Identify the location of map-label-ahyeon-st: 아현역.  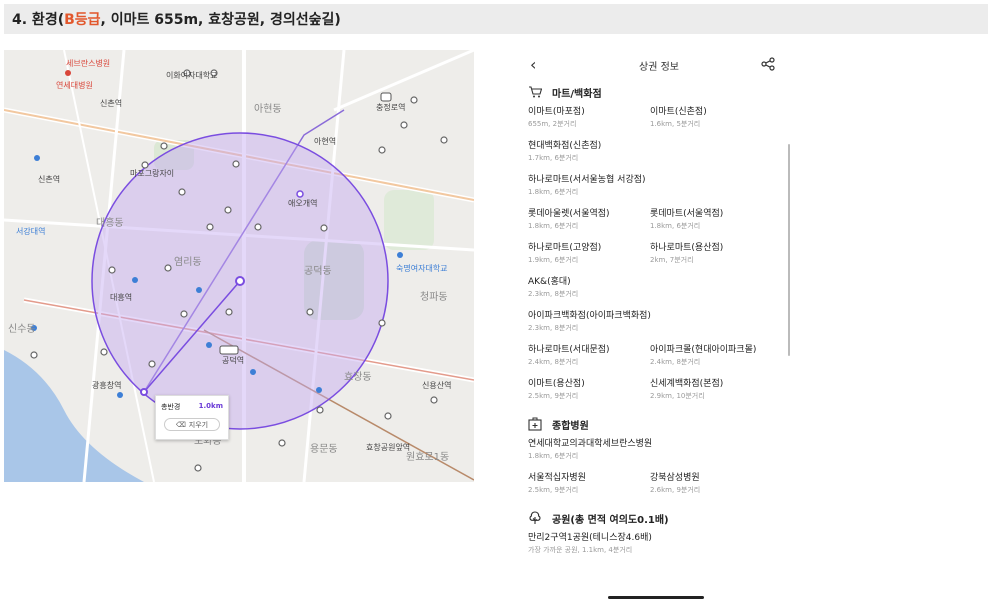
(325, 141).